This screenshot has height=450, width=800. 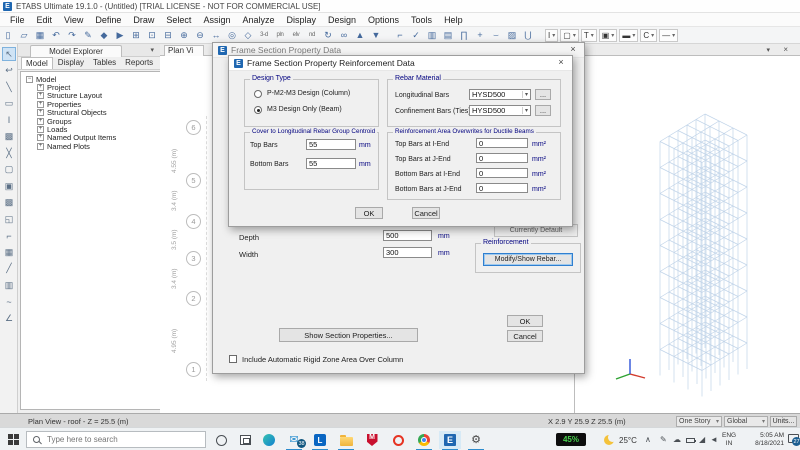 I want to click on panel-menu-caret-icon: ▾, so click(x=152, y=50).